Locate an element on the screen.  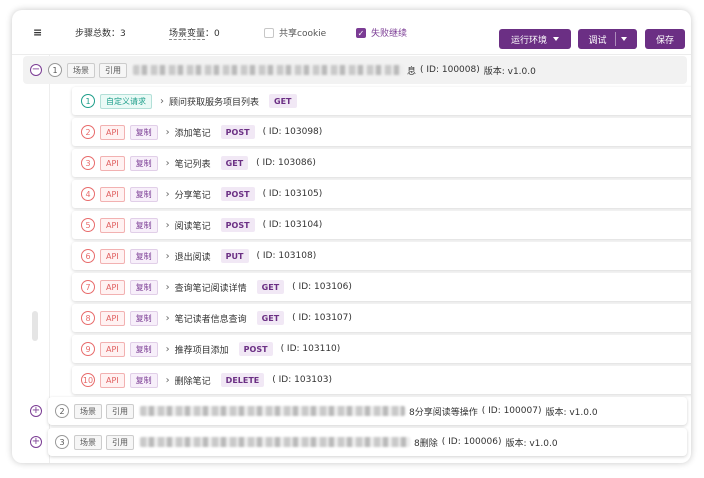
step-row: 2 API 复制 › 添加笔记 POST ( ID: 103098) is located at coordinates (381, 132).